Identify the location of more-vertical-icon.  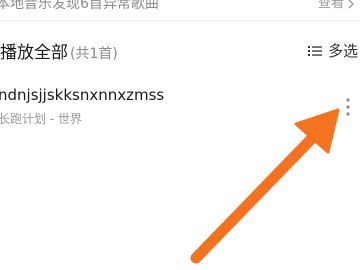
(348, 107).